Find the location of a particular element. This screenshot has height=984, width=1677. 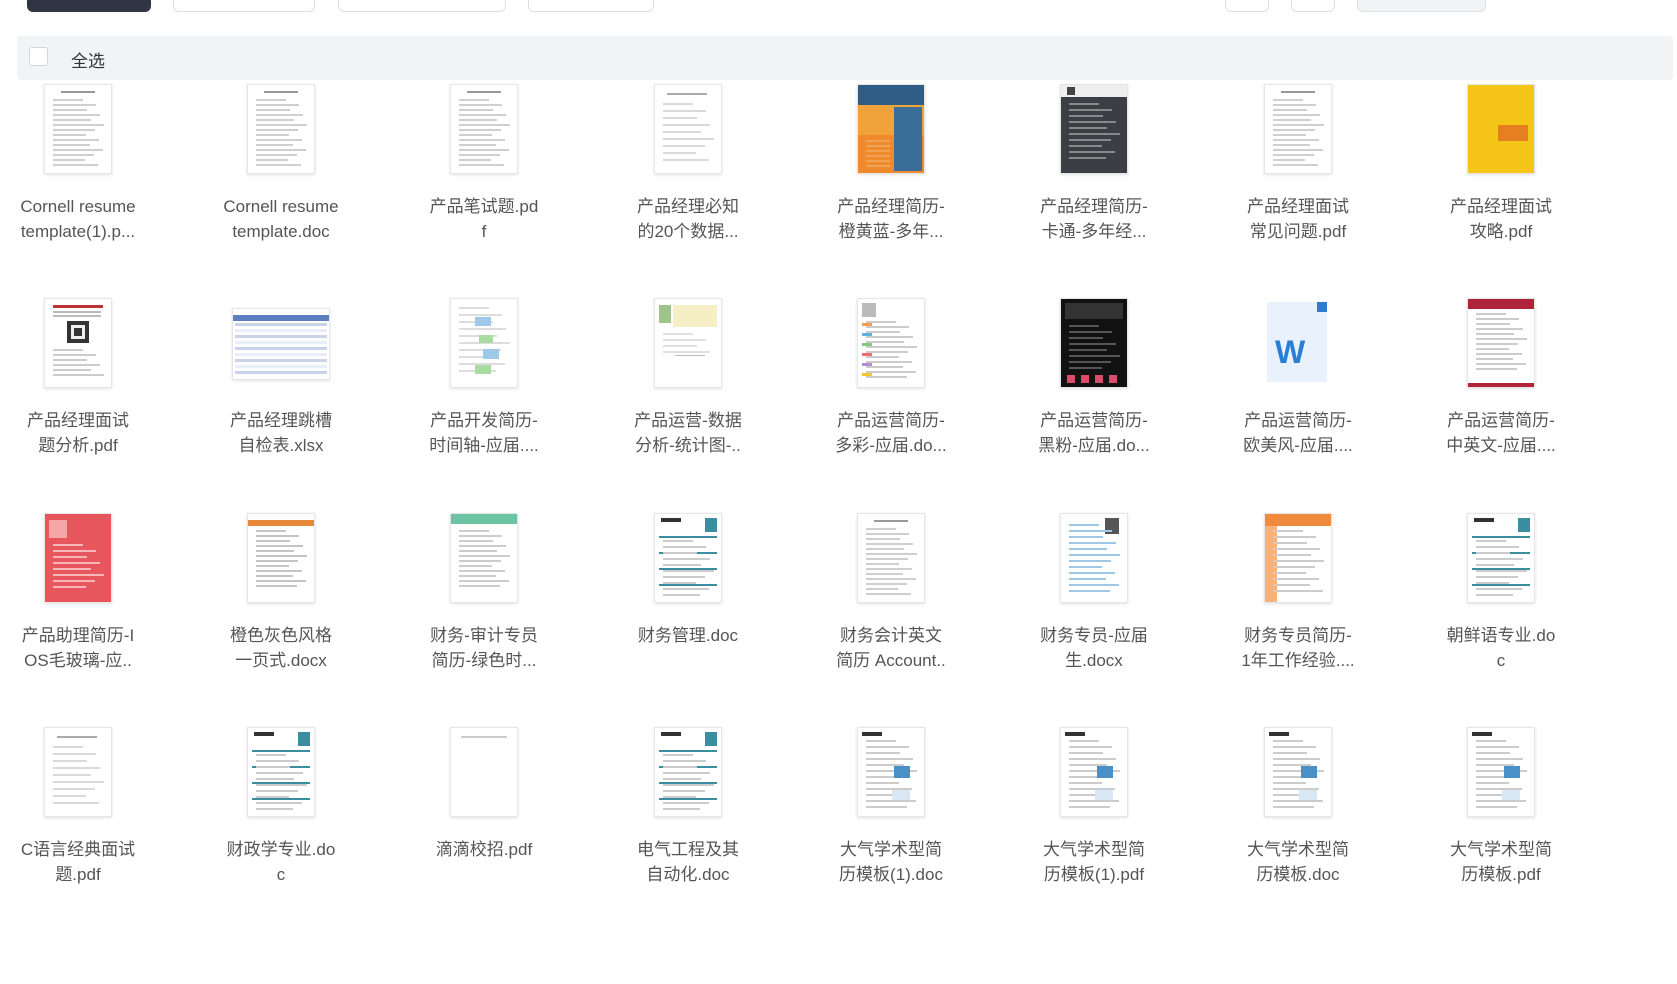

file-name: 产品经理面试 题分析.pdf is located at coordinates (89, 433).